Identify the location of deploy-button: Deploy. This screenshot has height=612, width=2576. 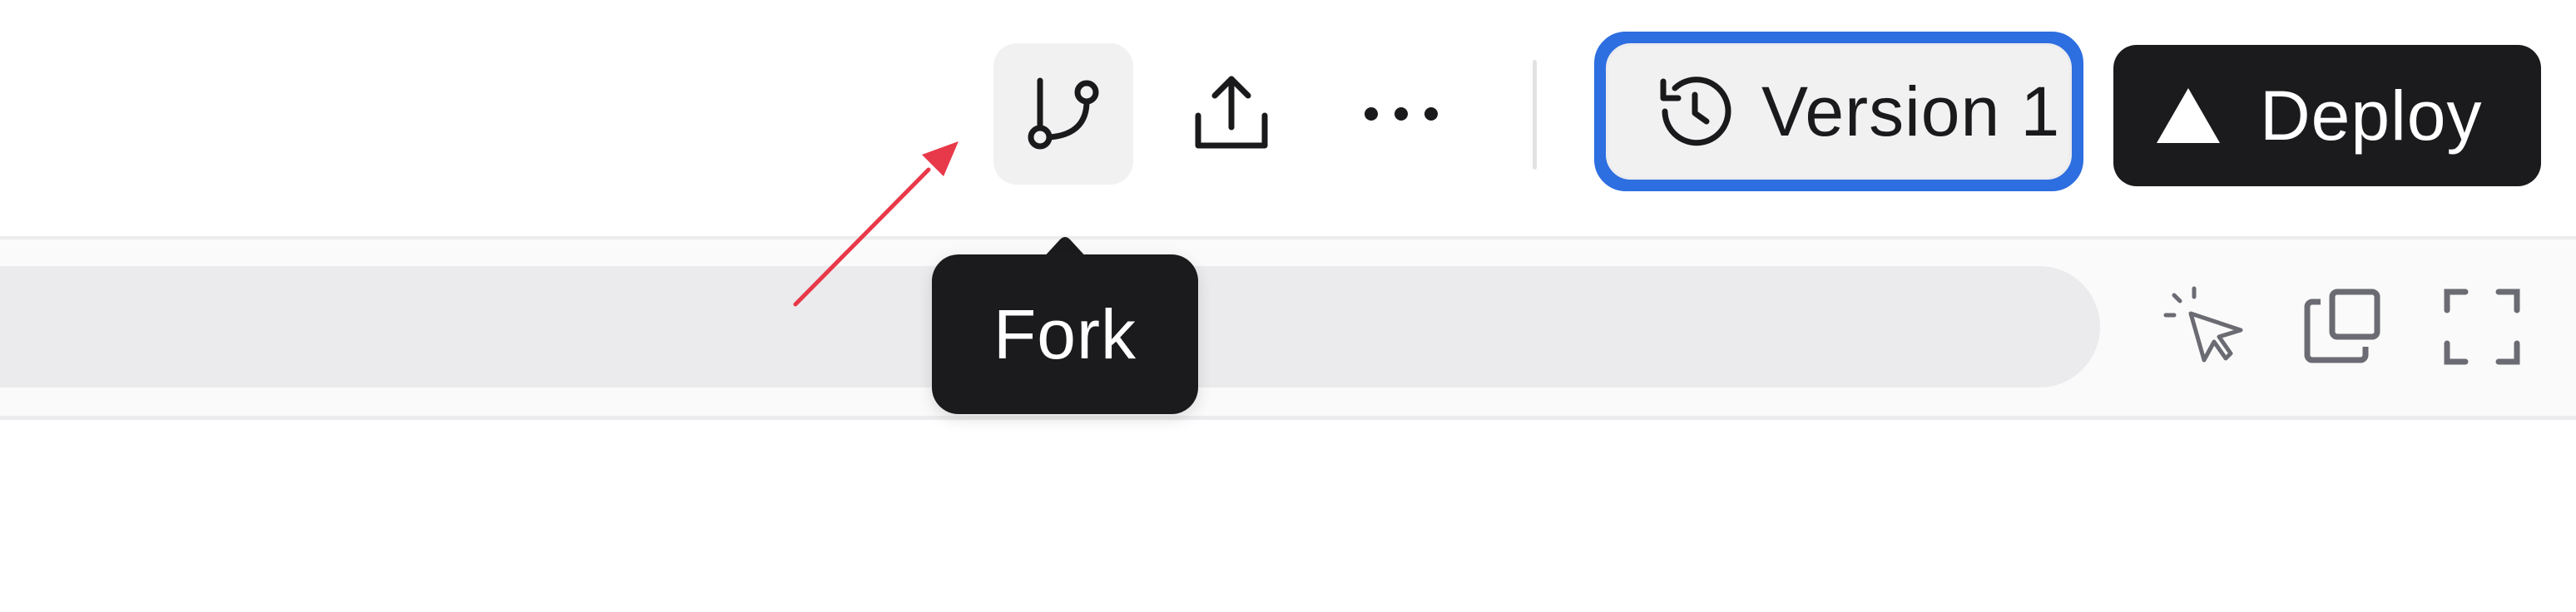
(2327, 116).